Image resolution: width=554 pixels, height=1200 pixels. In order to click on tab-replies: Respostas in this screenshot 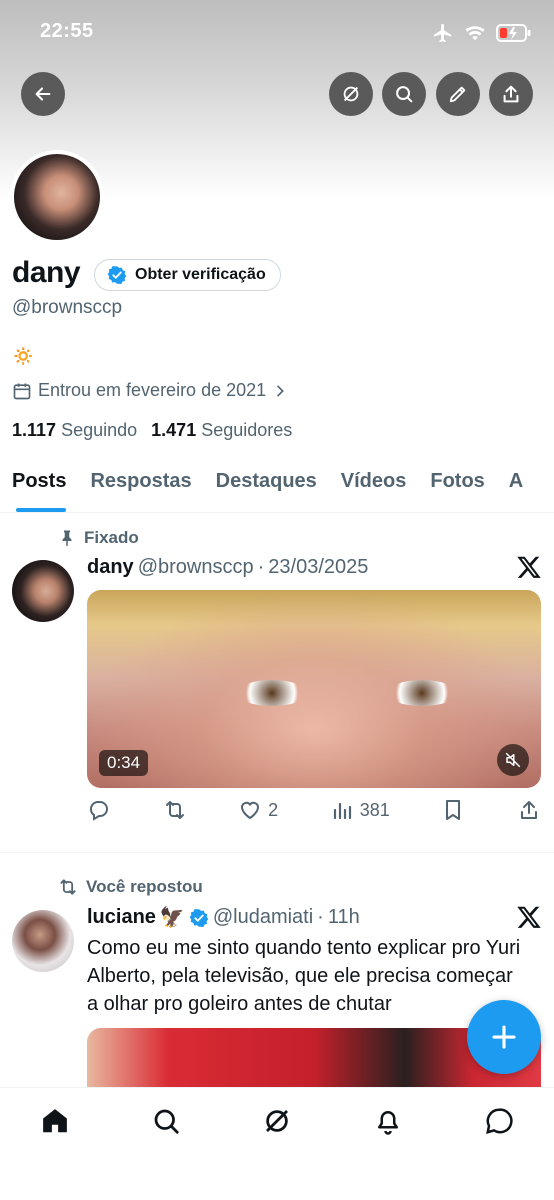, I will do `click(140, 487)`.